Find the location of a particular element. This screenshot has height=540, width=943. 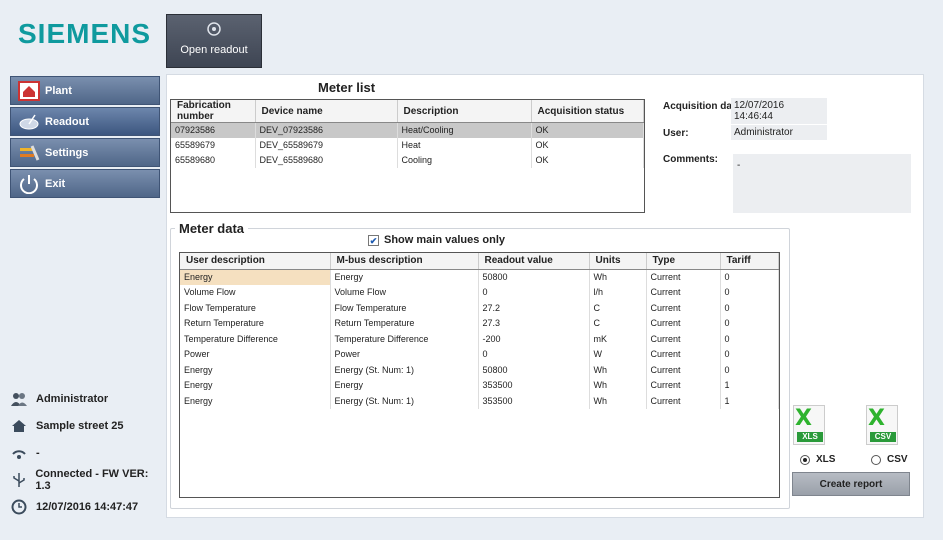

comments-label: Comments: is located at coordinates (691, 159).